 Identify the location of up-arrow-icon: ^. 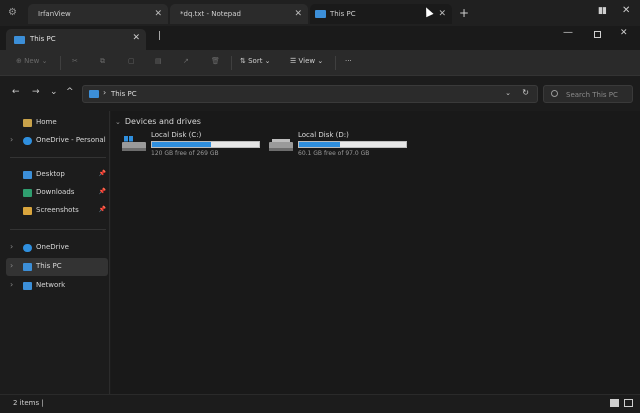
(70, 92).